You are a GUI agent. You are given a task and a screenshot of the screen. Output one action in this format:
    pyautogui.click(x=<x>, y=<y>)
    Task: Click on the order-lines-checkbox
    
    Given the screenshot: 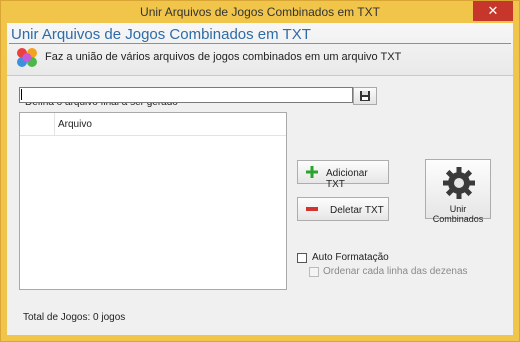 What is the action you would take?
    pyautogui.click(x=314, y=272)
    